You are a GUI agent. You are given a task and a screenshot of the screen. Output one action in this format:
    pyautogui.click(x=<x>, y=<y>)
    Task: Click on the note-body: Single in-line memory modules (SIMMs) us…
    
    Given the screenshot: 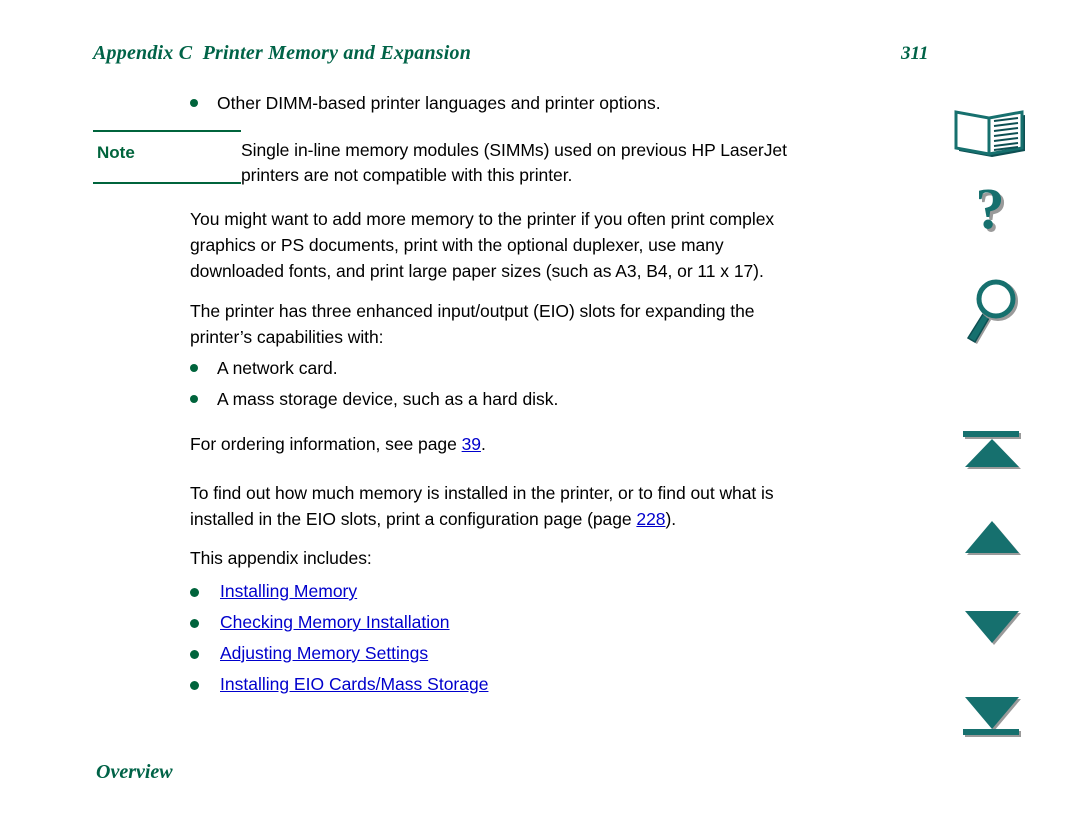 What is the action you would take?
    pyautogui.click(x=581, y=163)
    